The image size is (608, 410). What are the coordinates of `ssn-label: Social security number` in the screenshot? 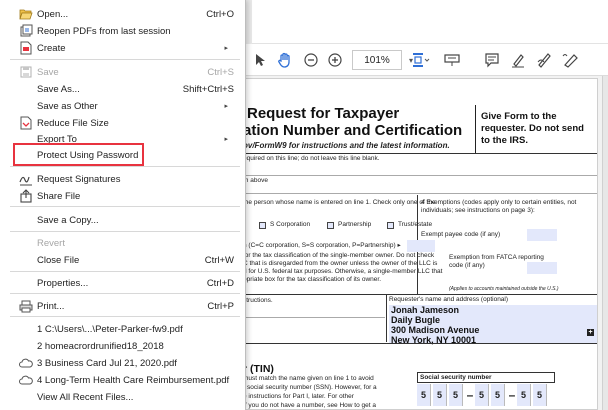 It's located at (486, 377).